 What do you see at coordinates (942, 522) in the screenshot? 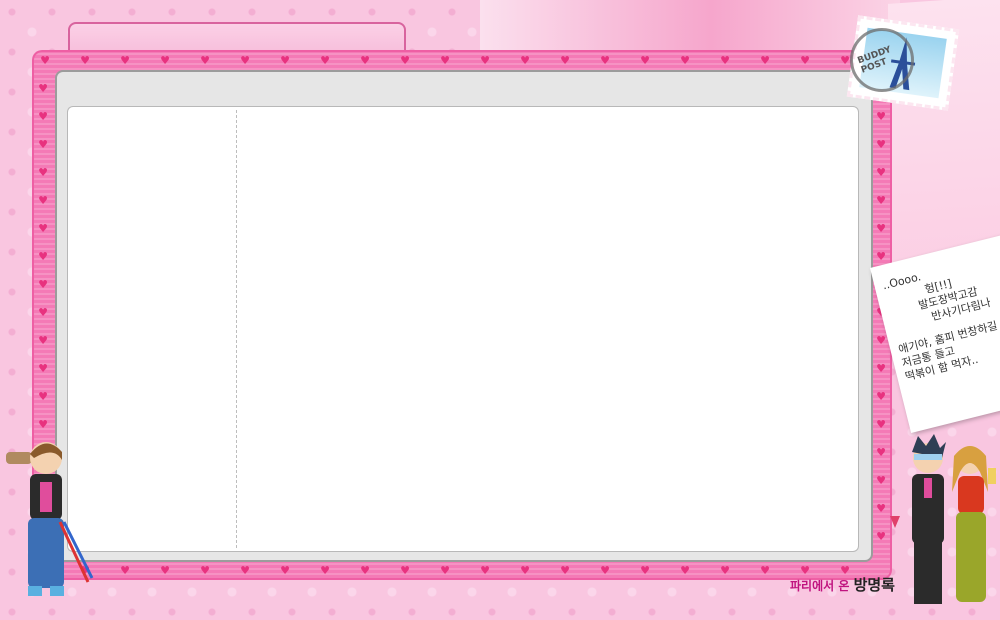
I see `couple-avatar` at bounding box center [942, 522].